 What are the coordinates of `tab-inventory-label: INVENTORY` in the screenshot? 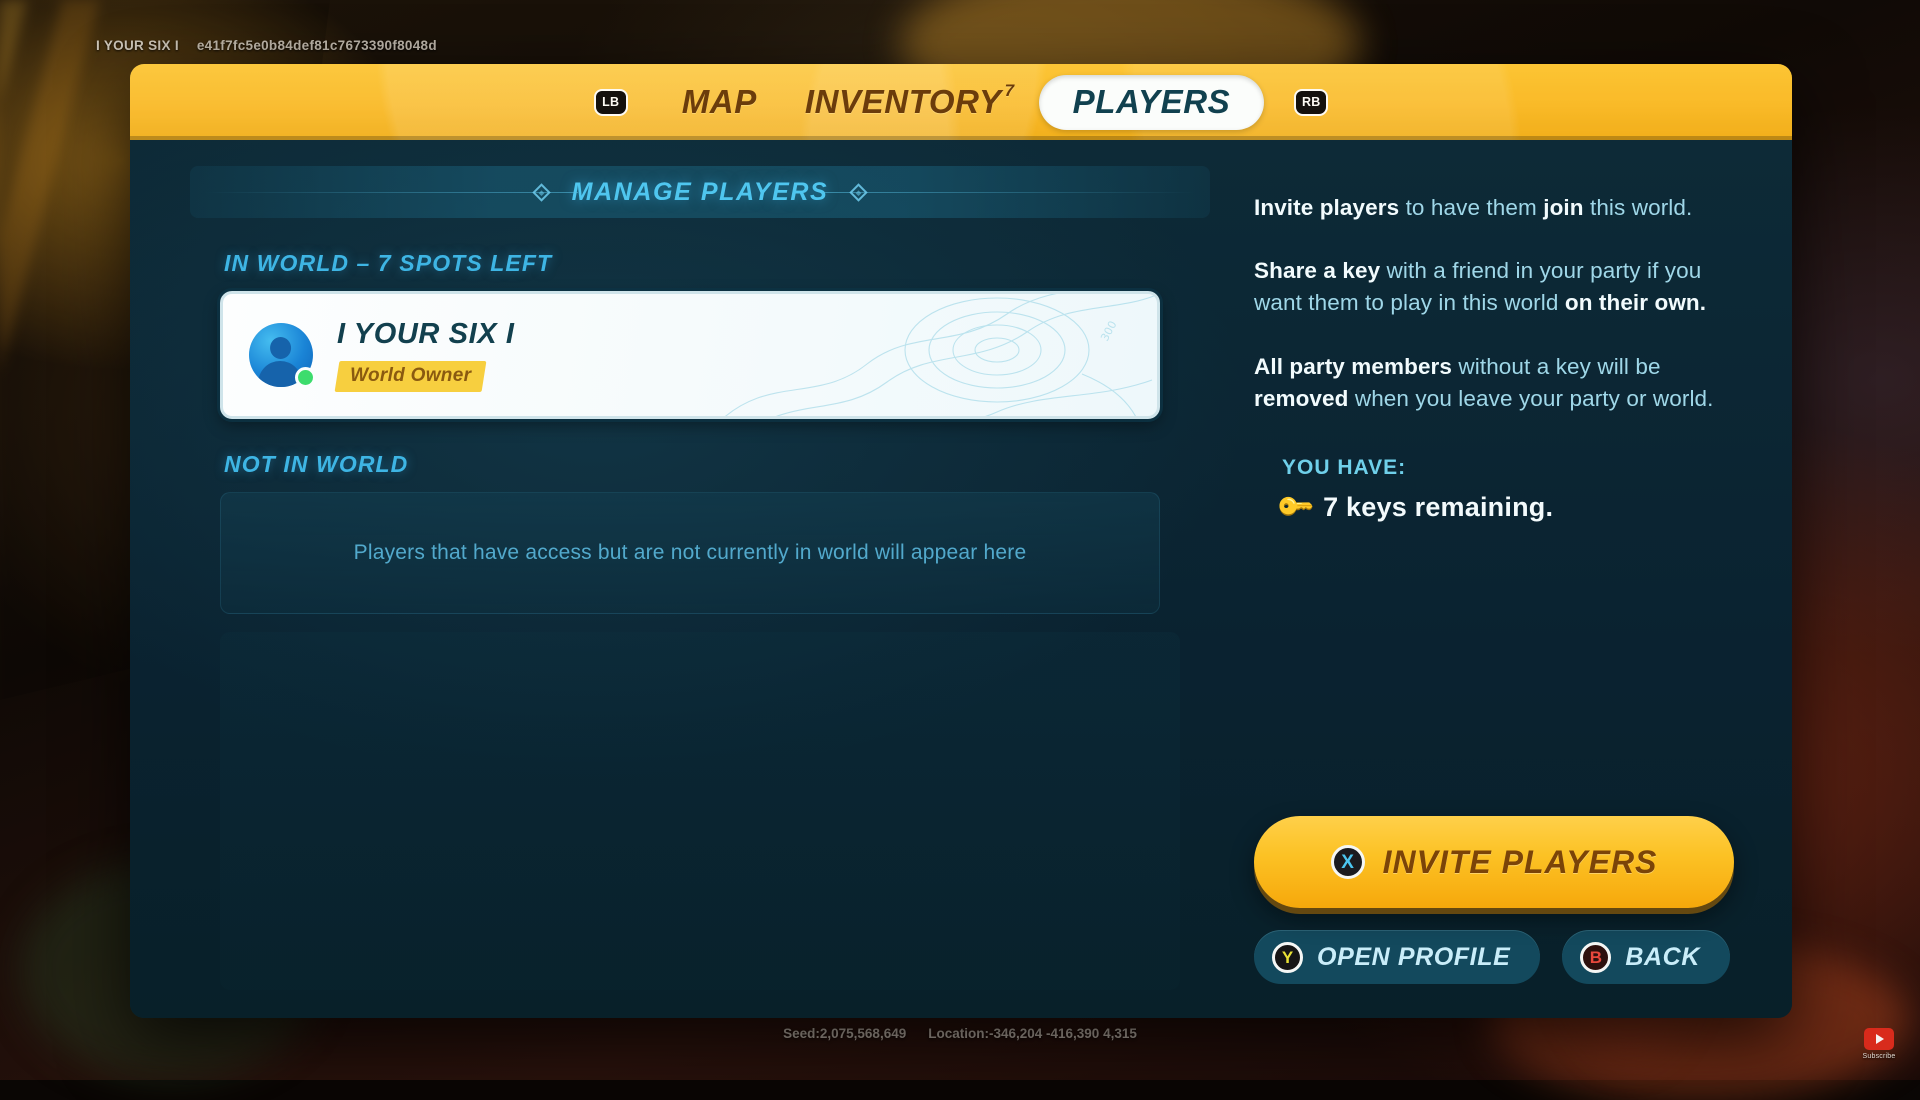 It's located at (903, 102).